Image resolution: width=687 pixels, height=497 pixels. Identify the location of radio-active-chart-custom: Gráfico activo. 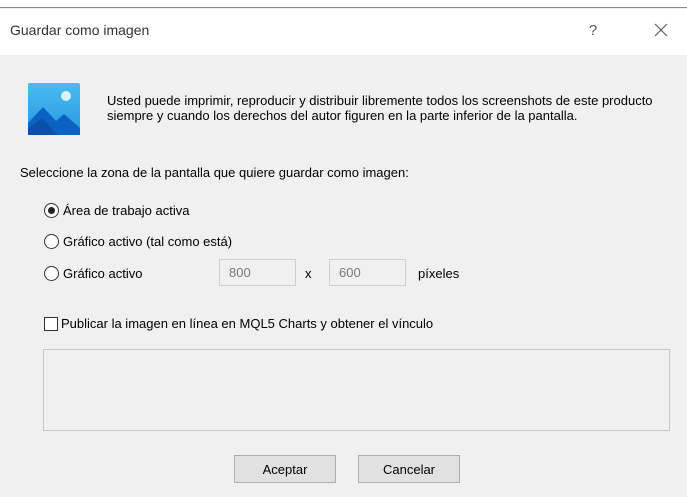
(93, 273).